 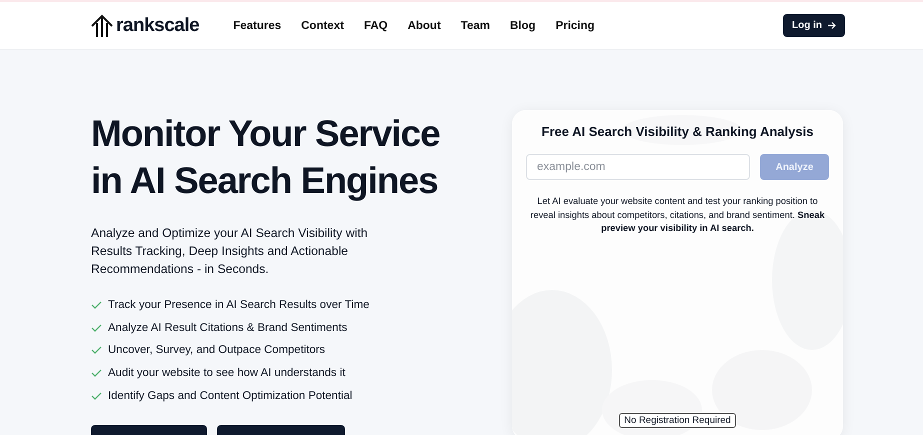 What do you see at coordinates (523, 26) in the screenshot?
I see `nav-link: Blog` at bounding box center [523, 26].